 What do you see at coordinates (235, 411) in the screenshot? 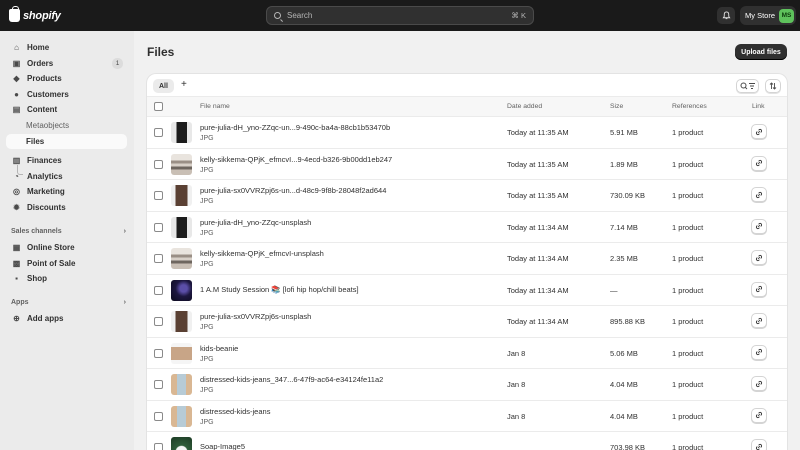
I see `file-name: distressed-kids-jeans` at bounding box center [235, 411].